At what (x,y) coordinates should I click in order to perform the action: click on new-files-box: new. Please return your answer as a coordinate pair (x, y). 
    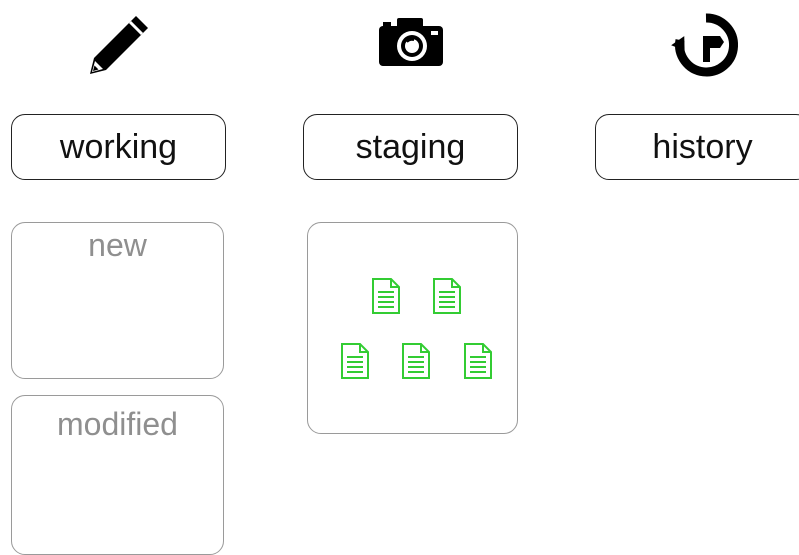
    Looking at the image, I should click on (117, 300).